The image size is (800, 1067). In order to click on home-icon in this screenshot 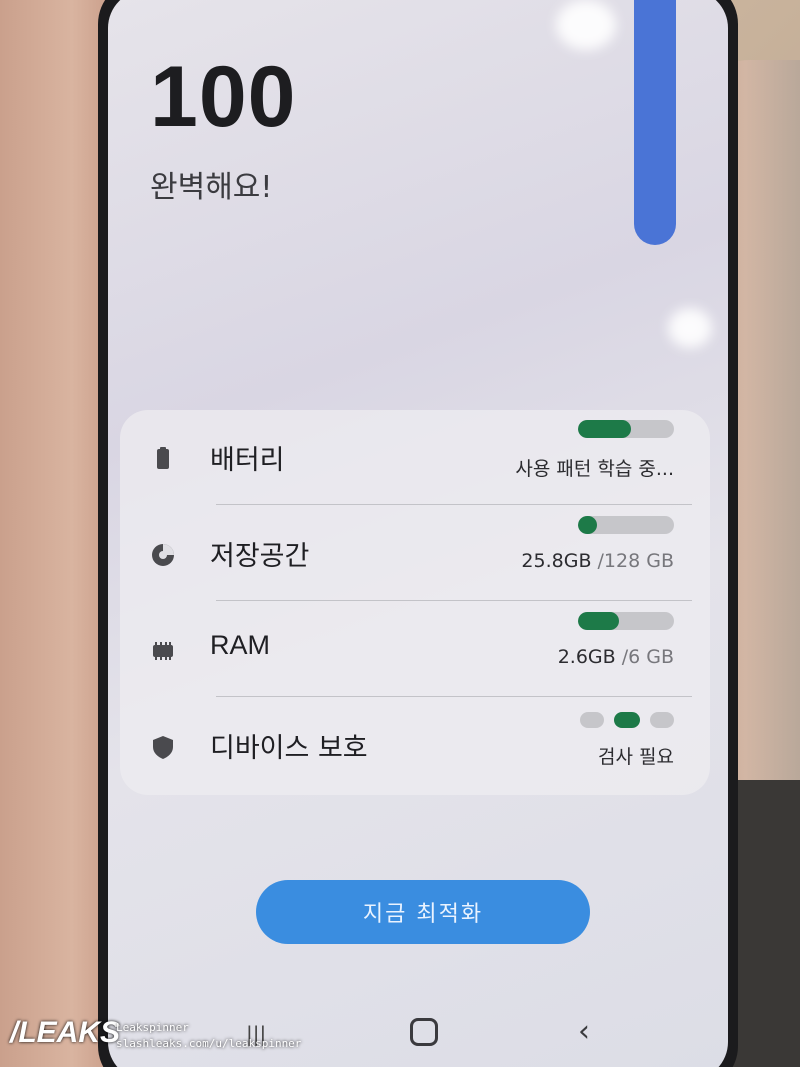, I will do `click(424, 1032)`.